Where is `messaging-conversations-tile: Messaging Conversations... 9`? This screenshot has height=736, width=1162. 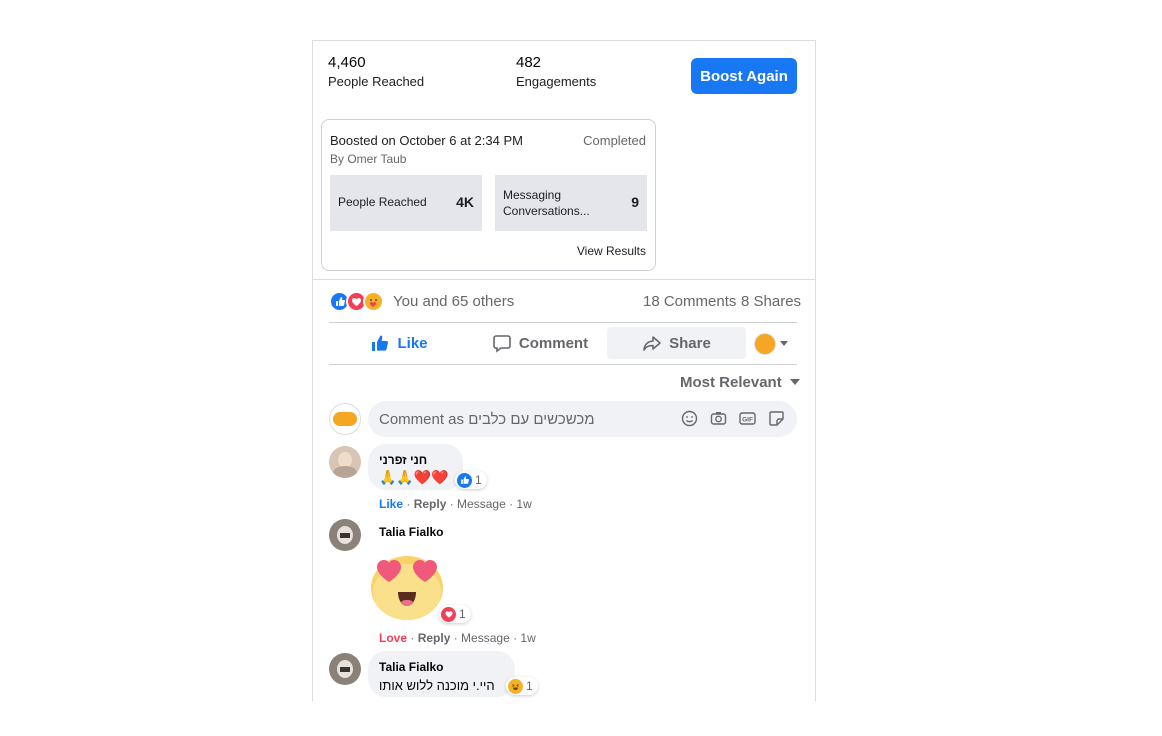 messaging-conversations-tile: Messaging Conversations... 9 is located at coordinates (571, 203).